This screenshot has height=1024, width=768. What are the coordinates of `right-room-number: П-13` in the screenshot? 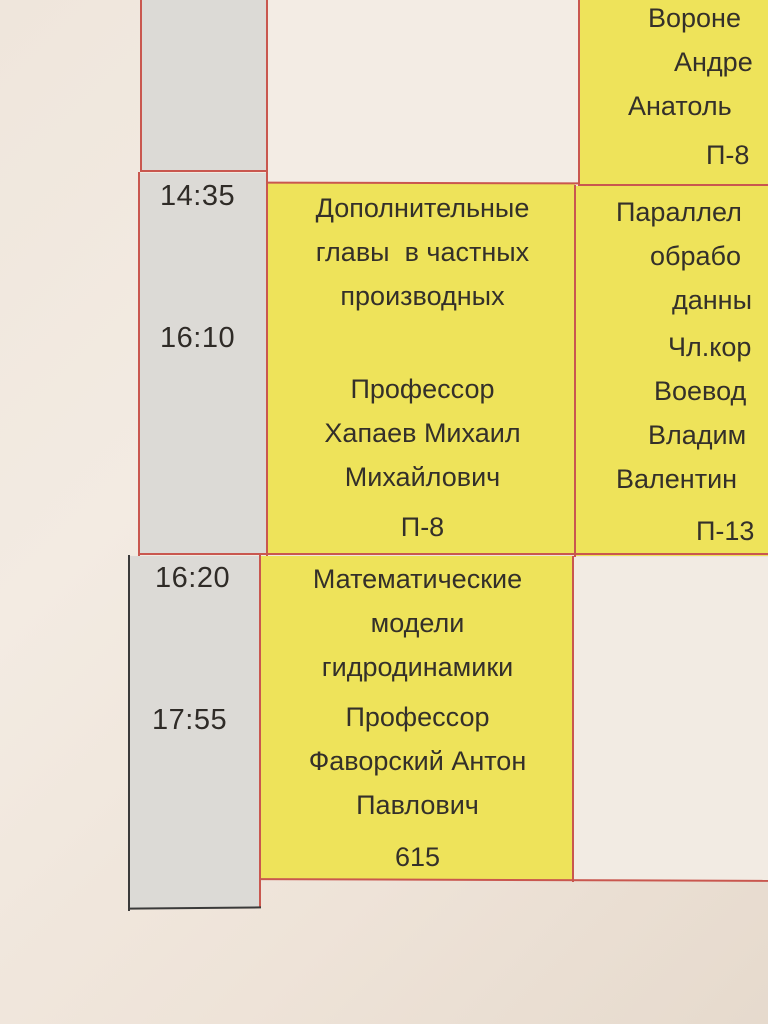 It's located at (725, 531).